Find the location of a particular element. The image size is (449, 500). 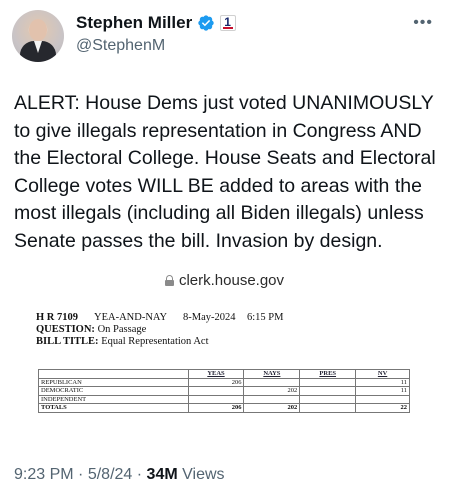

table-header-row: YEAS NAYS PRES NV is located at coordinates (224, 374).